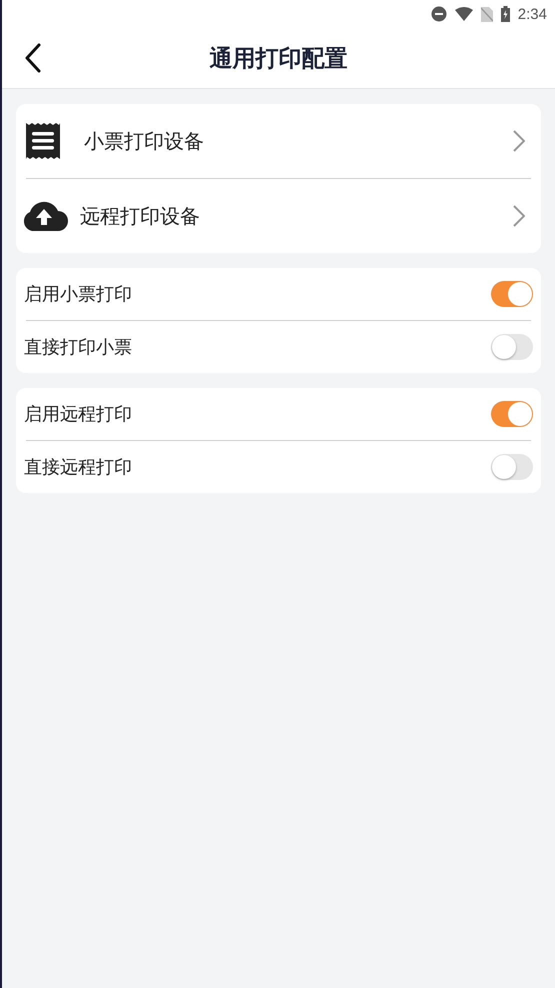 This screenshot has height=988, width=555. What do you see at coordinates (78, 347) in the screenshot?
I see `setting-label: 直接打印小票` at bounding box center [78, 347].